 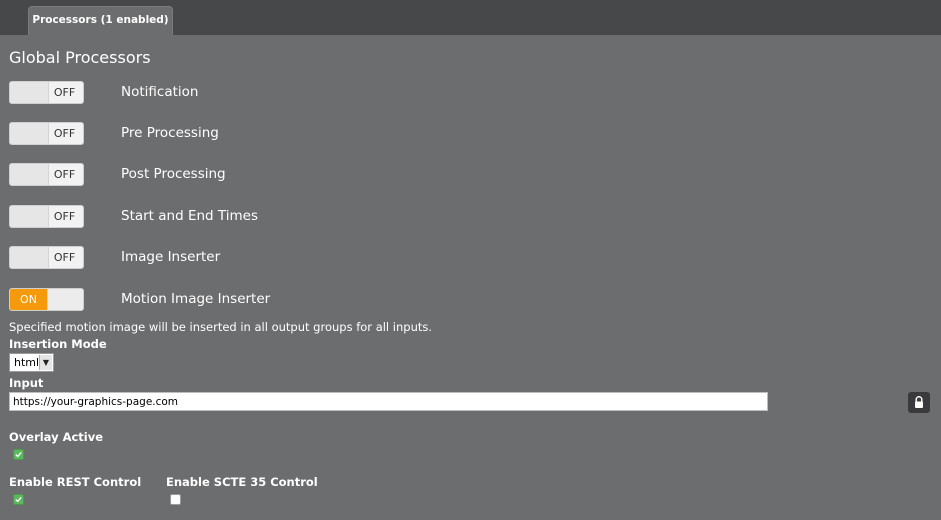 I want to click on overlay-active-checkbox, so click(x=18, y=454).